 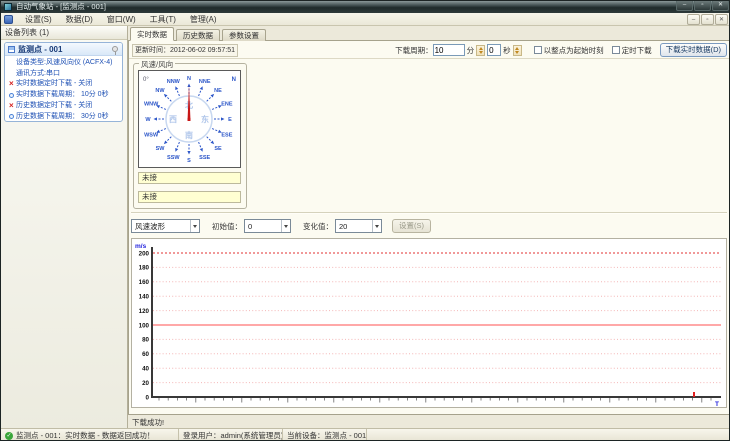 What do you see at coordinates (8, 7) in the screenshot?
I see `app-icon` at bounding box center [8, 7].